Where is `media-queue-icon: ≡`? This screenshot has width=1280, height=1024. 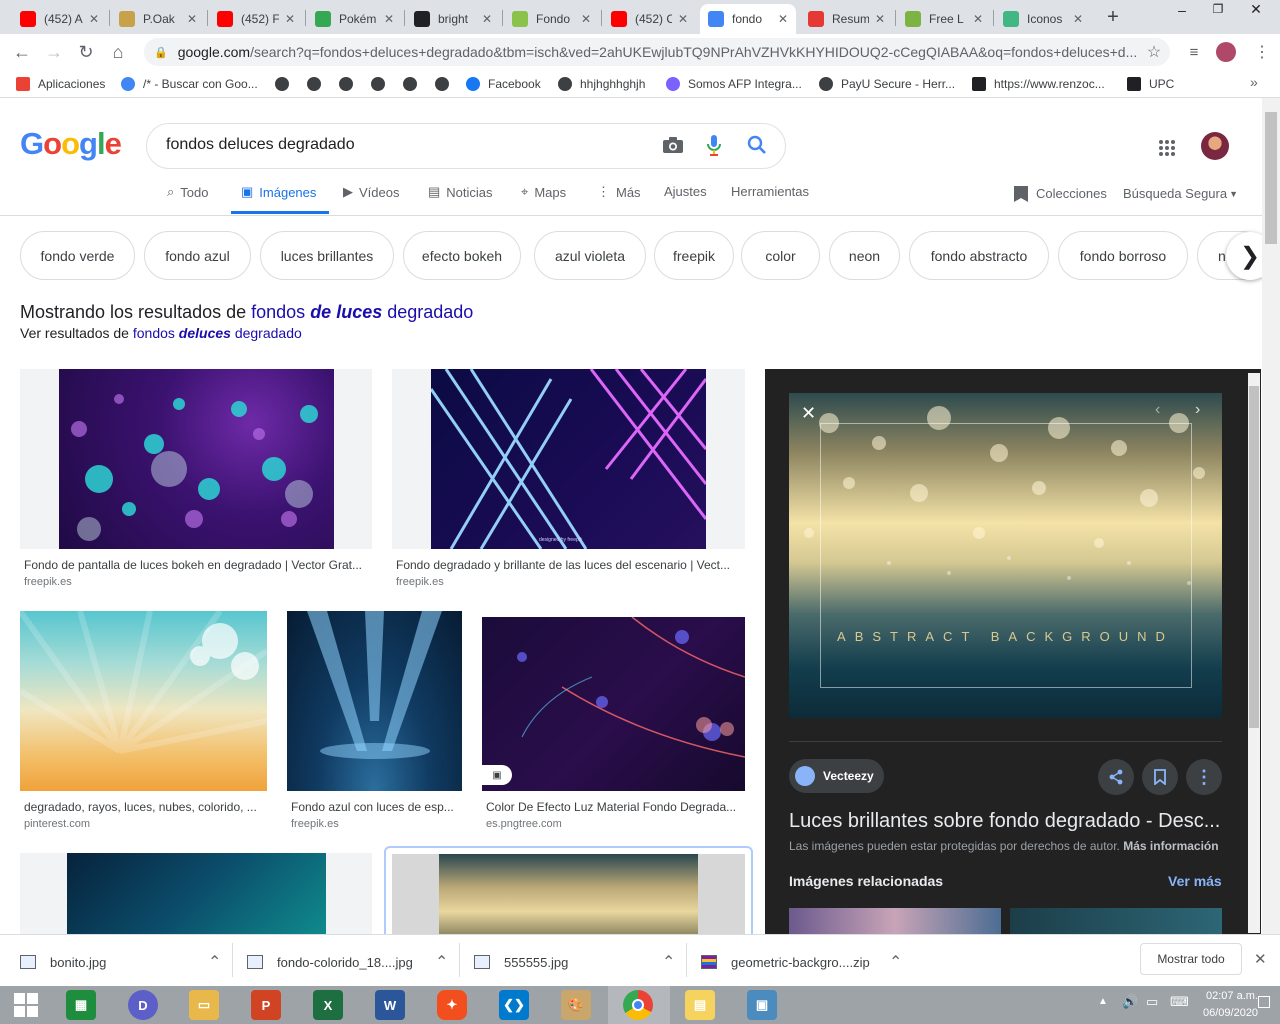
media-queue-icon: ≡ is located at coordinates (1194, 52).